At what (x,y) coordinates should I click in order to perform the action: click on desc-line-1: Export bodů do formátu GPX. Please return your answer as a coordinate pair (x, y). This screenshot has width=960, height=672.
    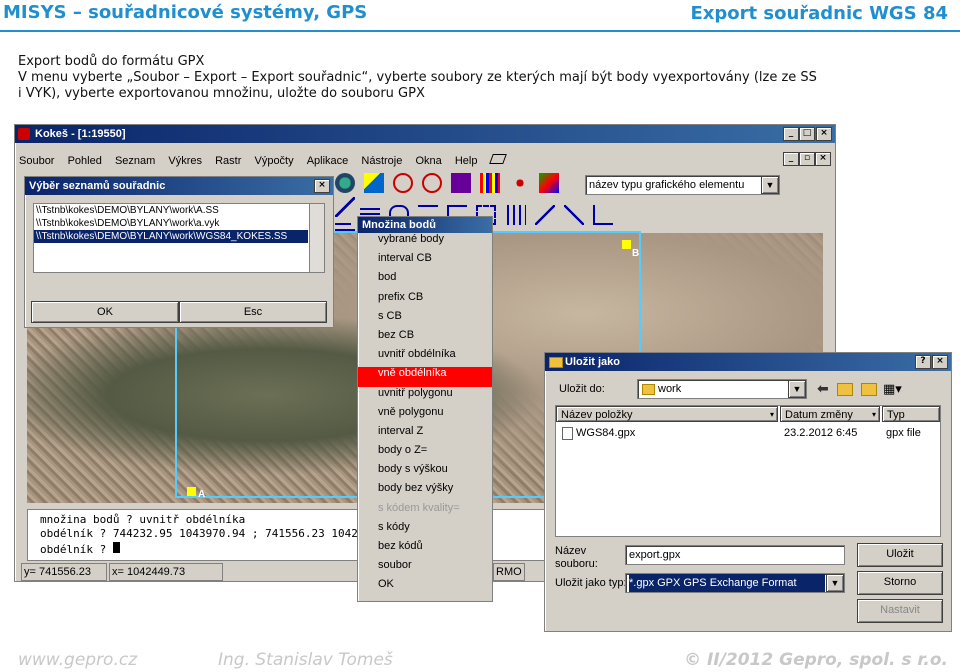
    Looking at the image, I should click on (111, 61).